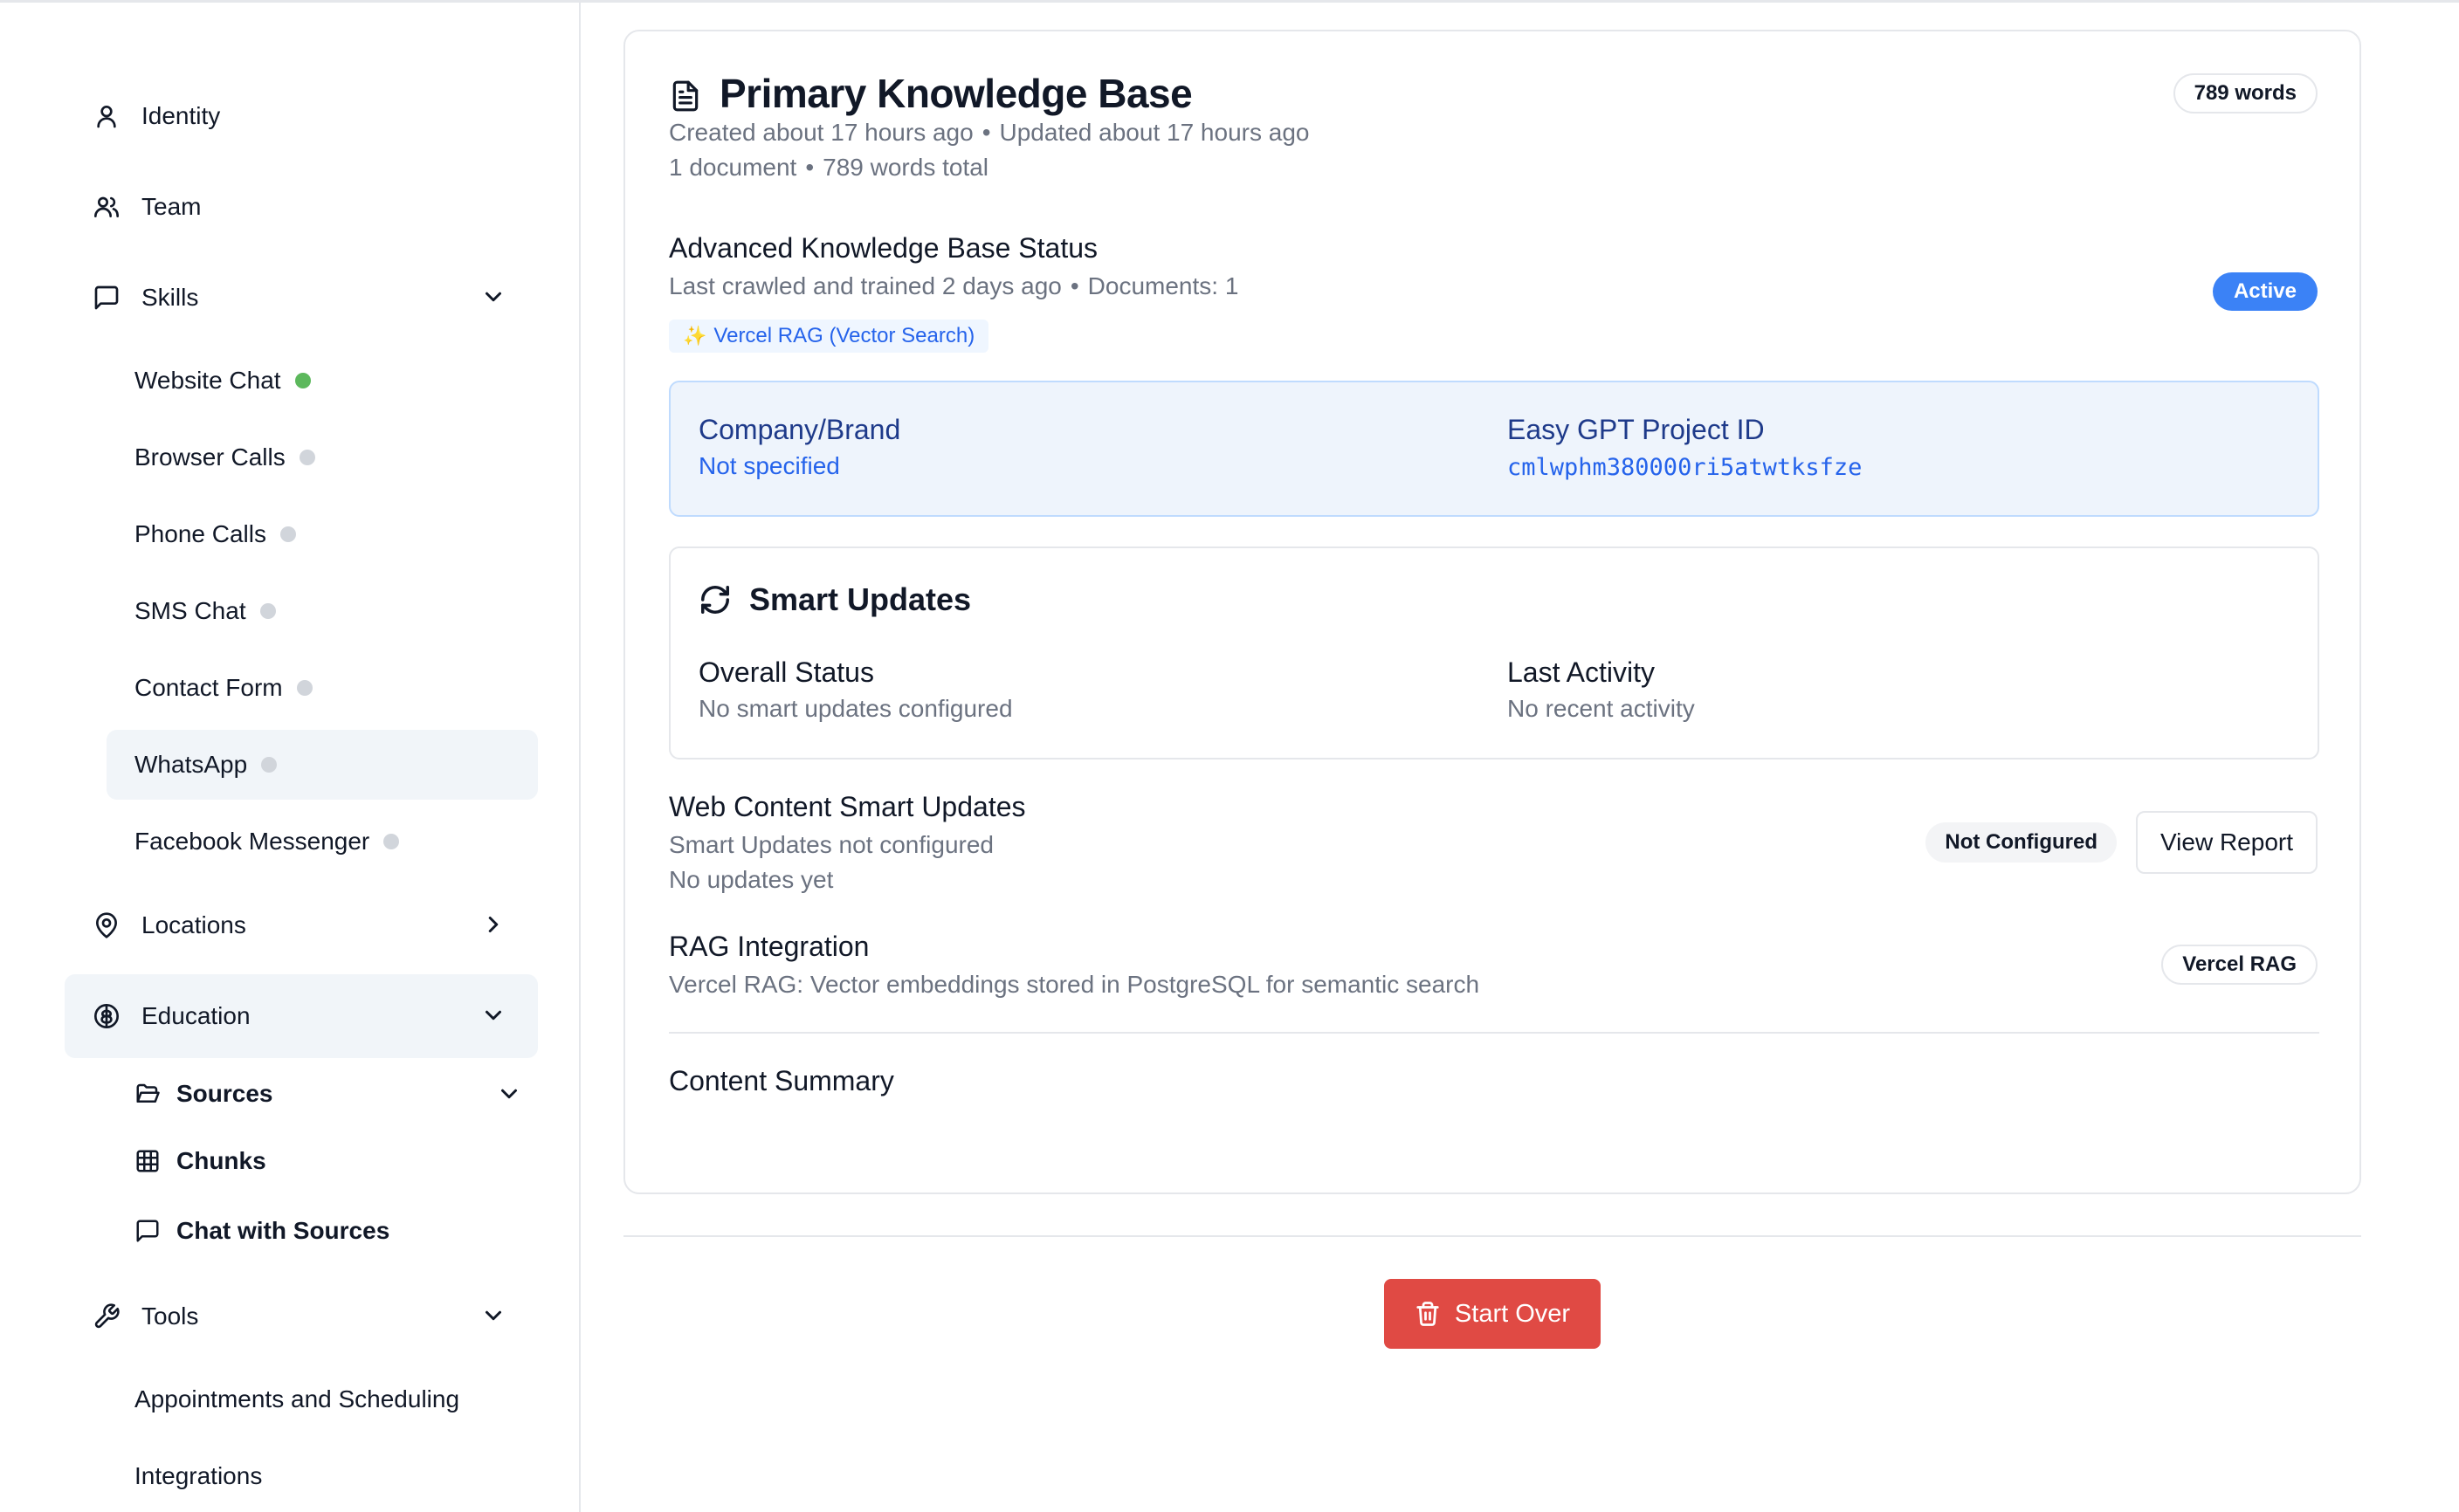  What do you see at coordinates (198, 1476) in the screenshot?
I see `tool-item-label: Integrations` at bounding box center [198, 1476].